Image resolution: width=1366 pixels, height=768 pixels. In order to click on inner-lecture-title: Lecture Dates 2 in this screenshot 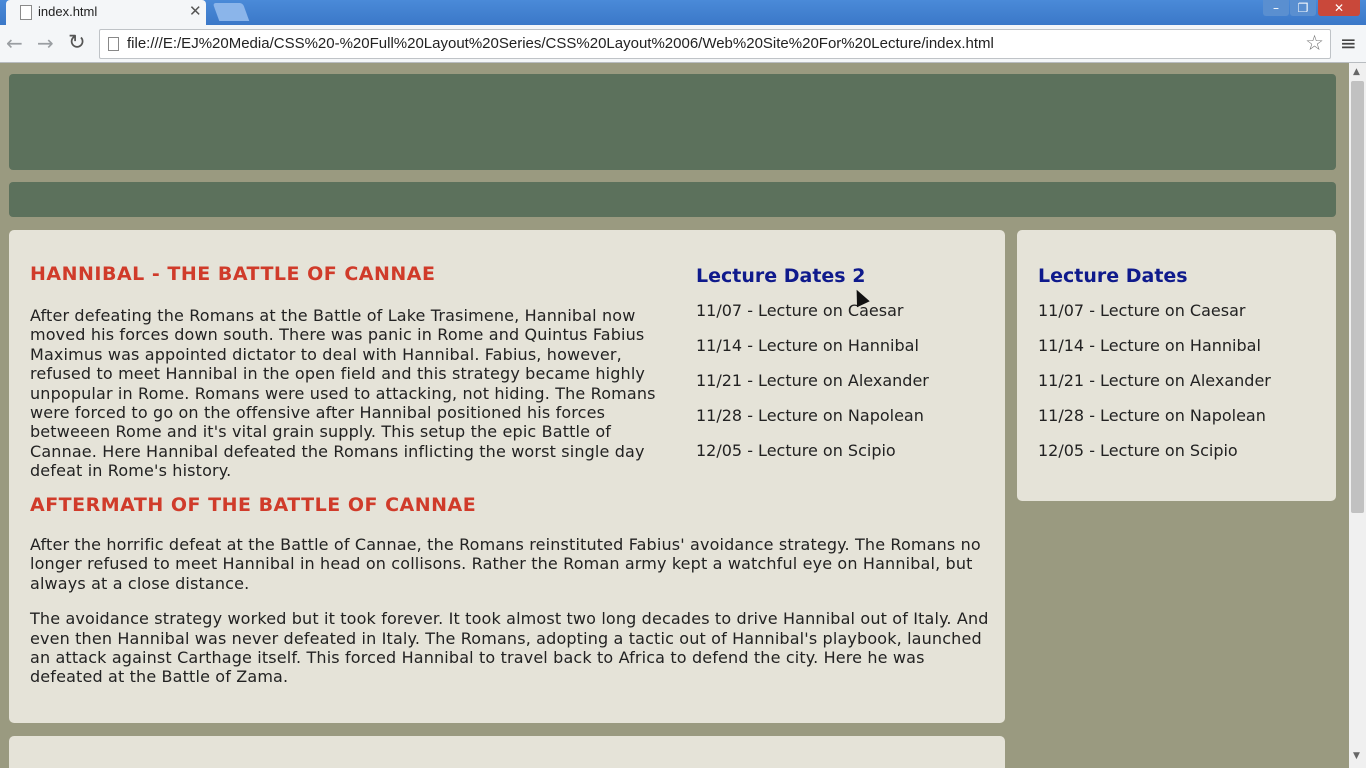, I will do `click(781, 276)`.